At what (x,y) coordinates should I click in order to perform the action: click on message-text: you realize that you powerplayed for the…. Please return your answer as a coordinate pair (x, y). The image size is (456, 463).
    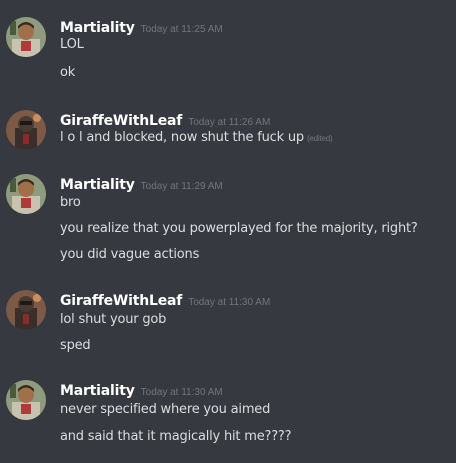
    Looking at the image, I should click on (239, 228).